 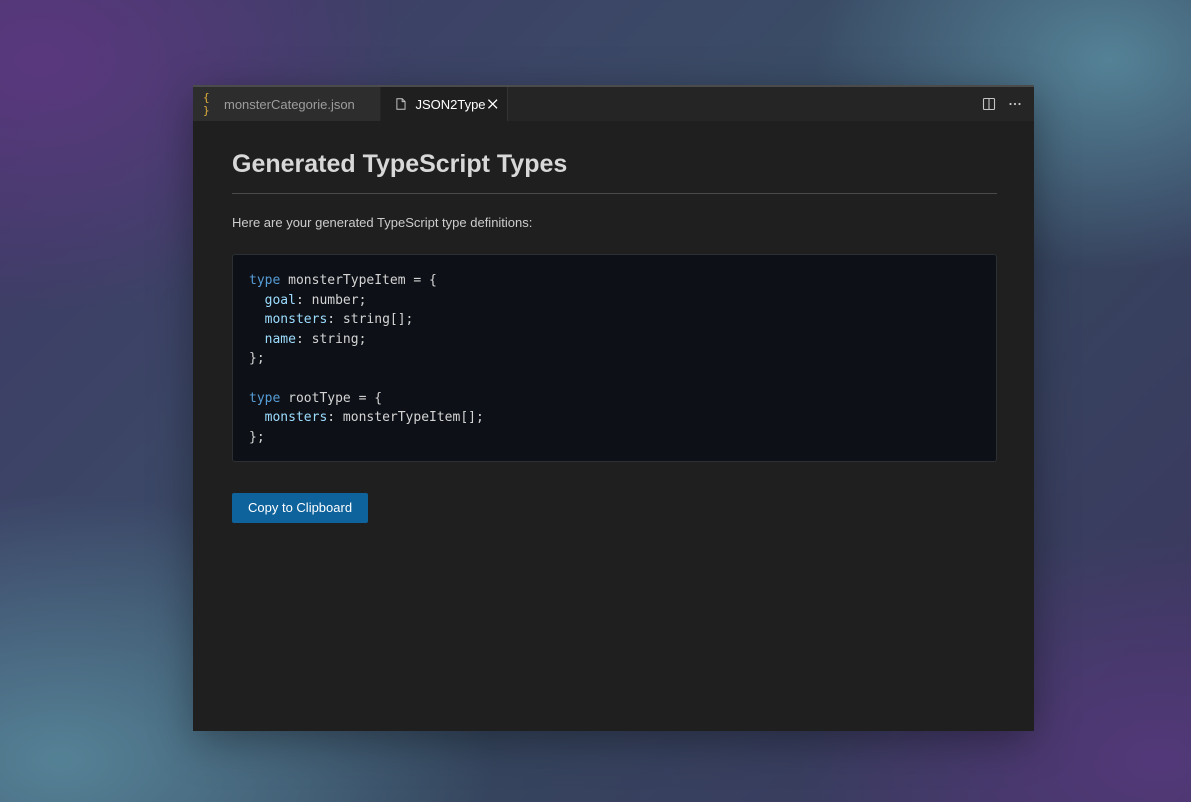 I want to click on code-line: goal: number;, so click(x=614, y=301).